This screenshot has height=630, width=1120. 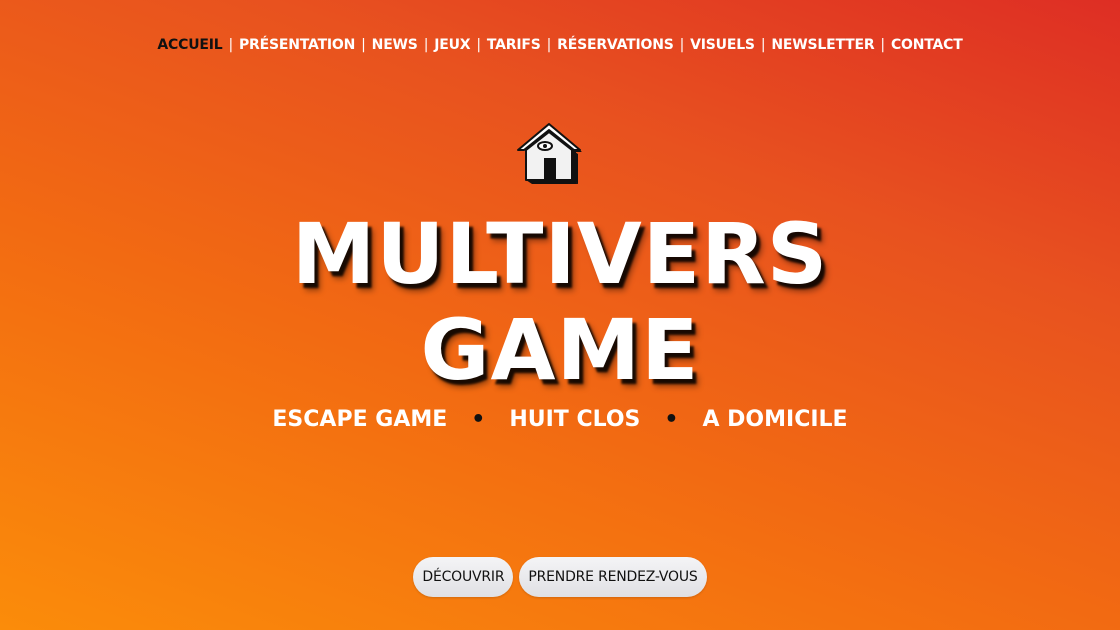 I want to click on nav-item-news: NEWS, so click(x=395, y=45).